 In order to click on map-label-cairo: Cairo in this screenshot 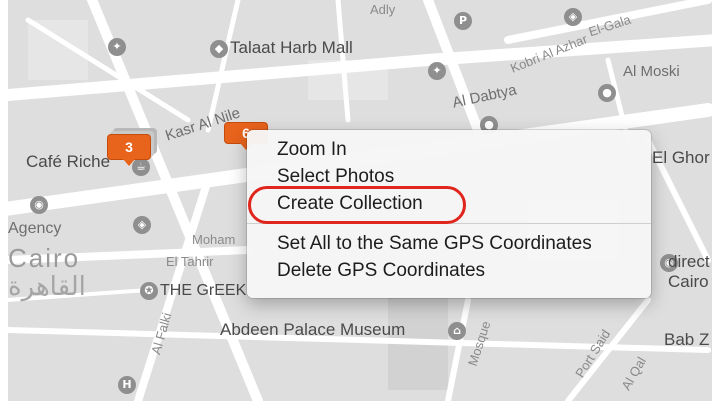, I will do `click(44, 258)`.